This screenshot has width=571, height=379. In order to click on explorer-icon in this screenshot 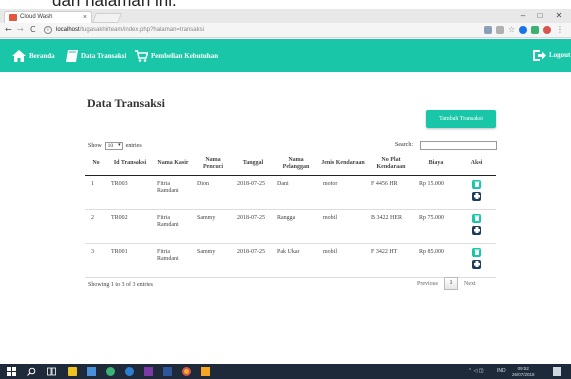, I will do `click(91, 371)`.